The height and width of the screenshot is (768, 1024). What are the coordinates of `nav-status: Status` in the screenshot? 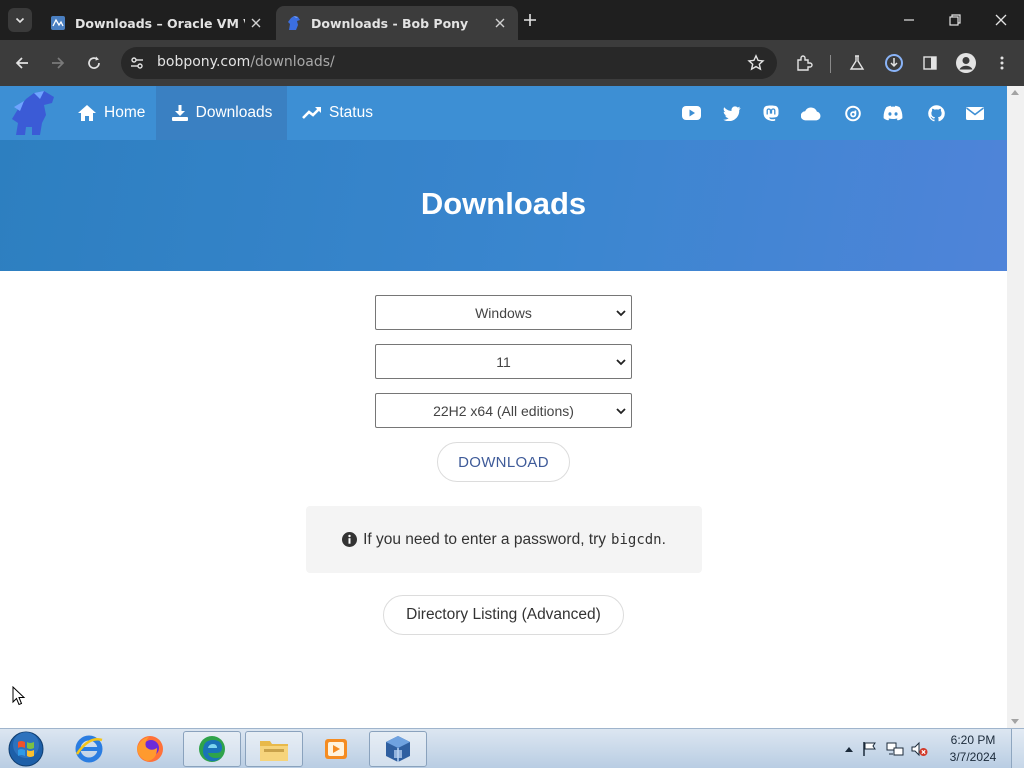 It's located at (337, 113).